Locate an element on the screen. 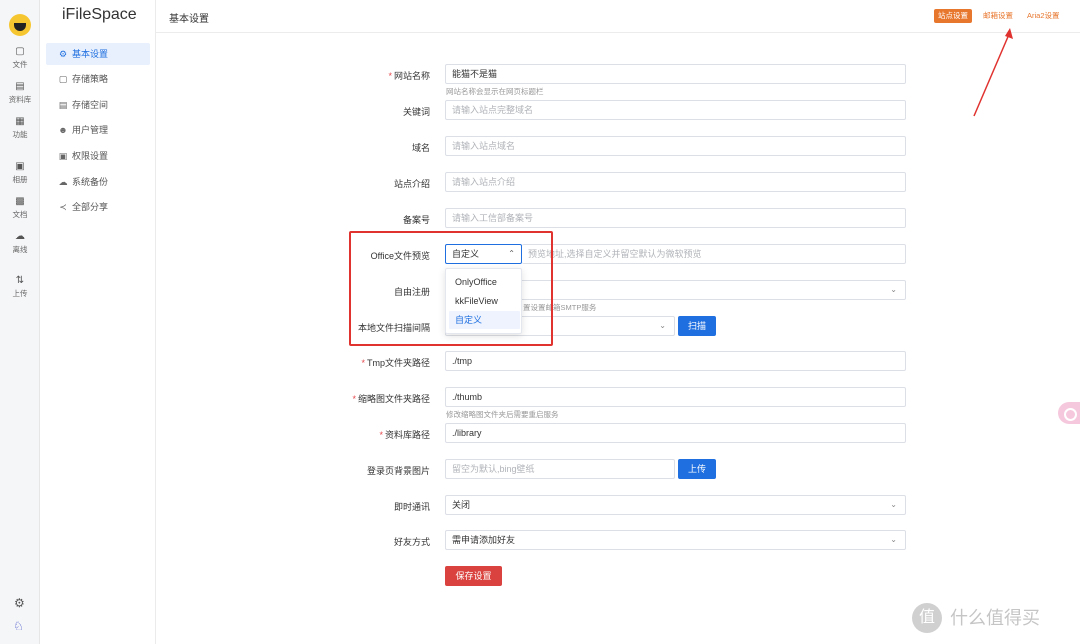  page-header: 基本设置 站点设置 邮箱设置 Aria2设置 is located at coordinates (618, 16).